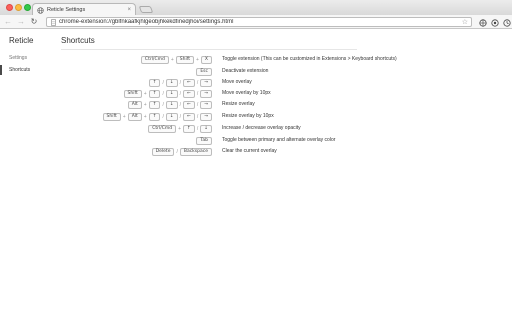 This screenshot has height=320, width=512. I want to click on shortcut-row: Shift + Alt + ↑ / ↓ / ← / → Resize overlay by 10px, so click(281, 116).